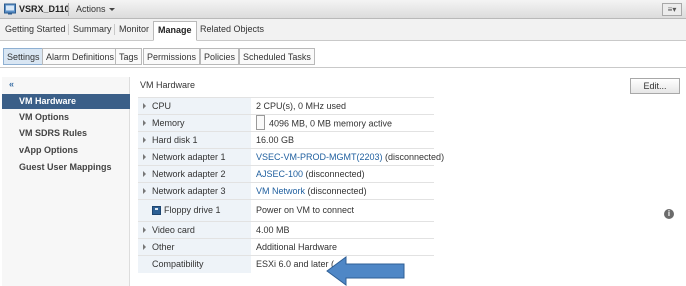 Image resolution: width=686 pixels, height=286 pixels. I want to click on row-value-cell: VM Network (disconnected), so click(311, 191).